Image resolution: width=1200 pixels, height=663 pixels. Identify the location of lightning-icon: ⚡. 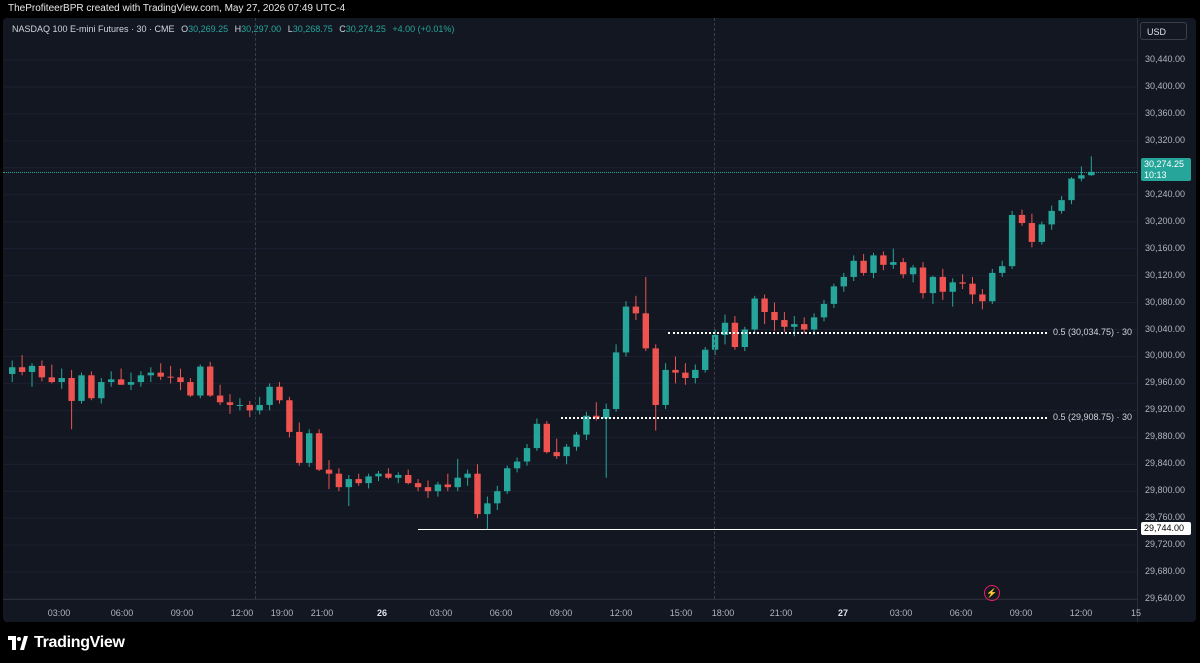
(992, 593).